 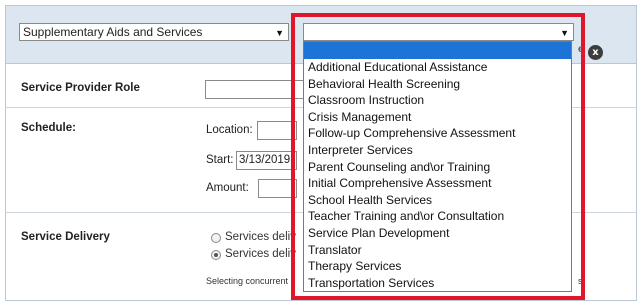 What do you see at coordinates (113, 32) in the screenshot?
I see `service-type-select-value: Supplementary Aids and Services` at bounding box center [113, 32].